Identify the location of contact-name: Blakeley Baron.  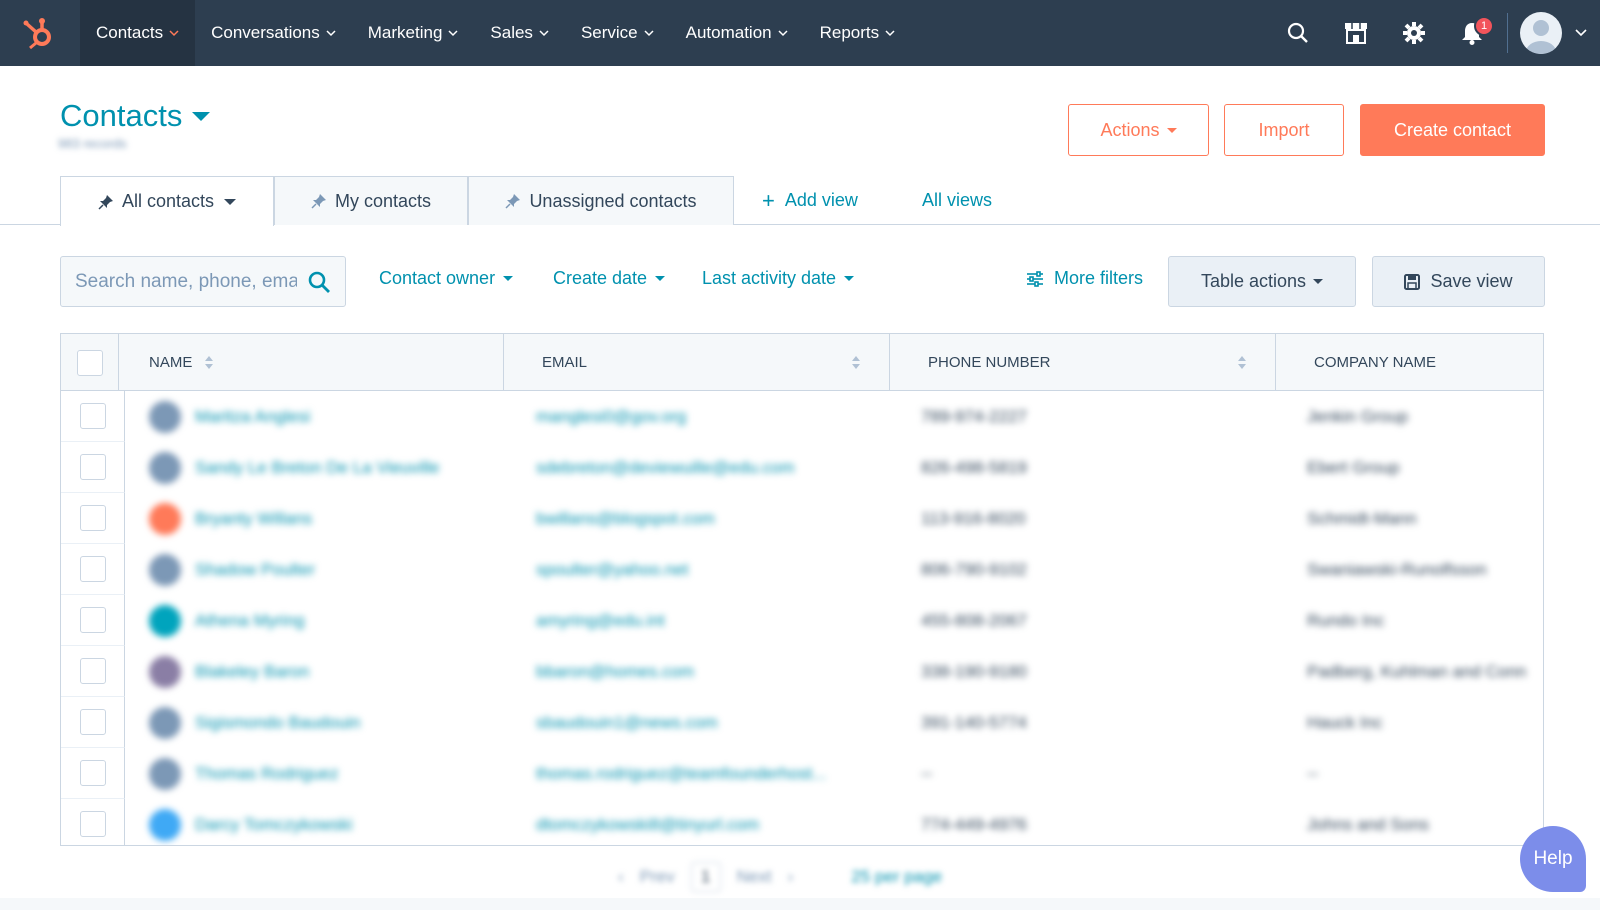
(252, 671).